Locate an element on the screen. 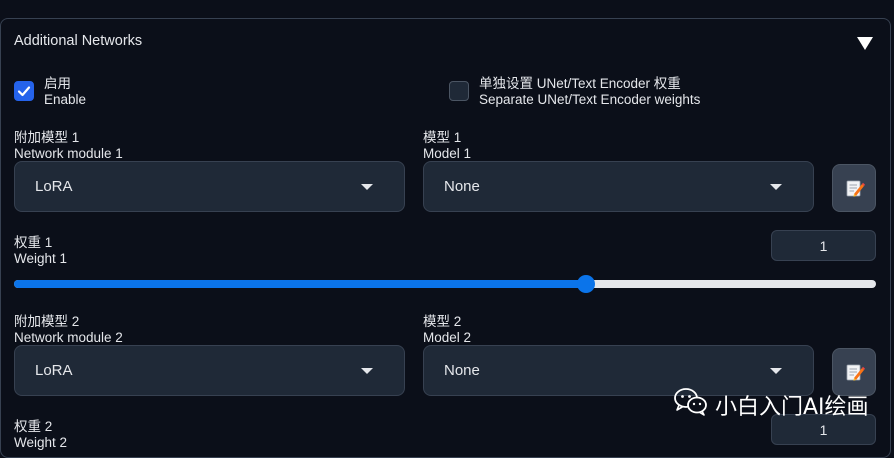 The image size is (894, 458). separate-weights-checkbox is located at coordinates (459, 91).